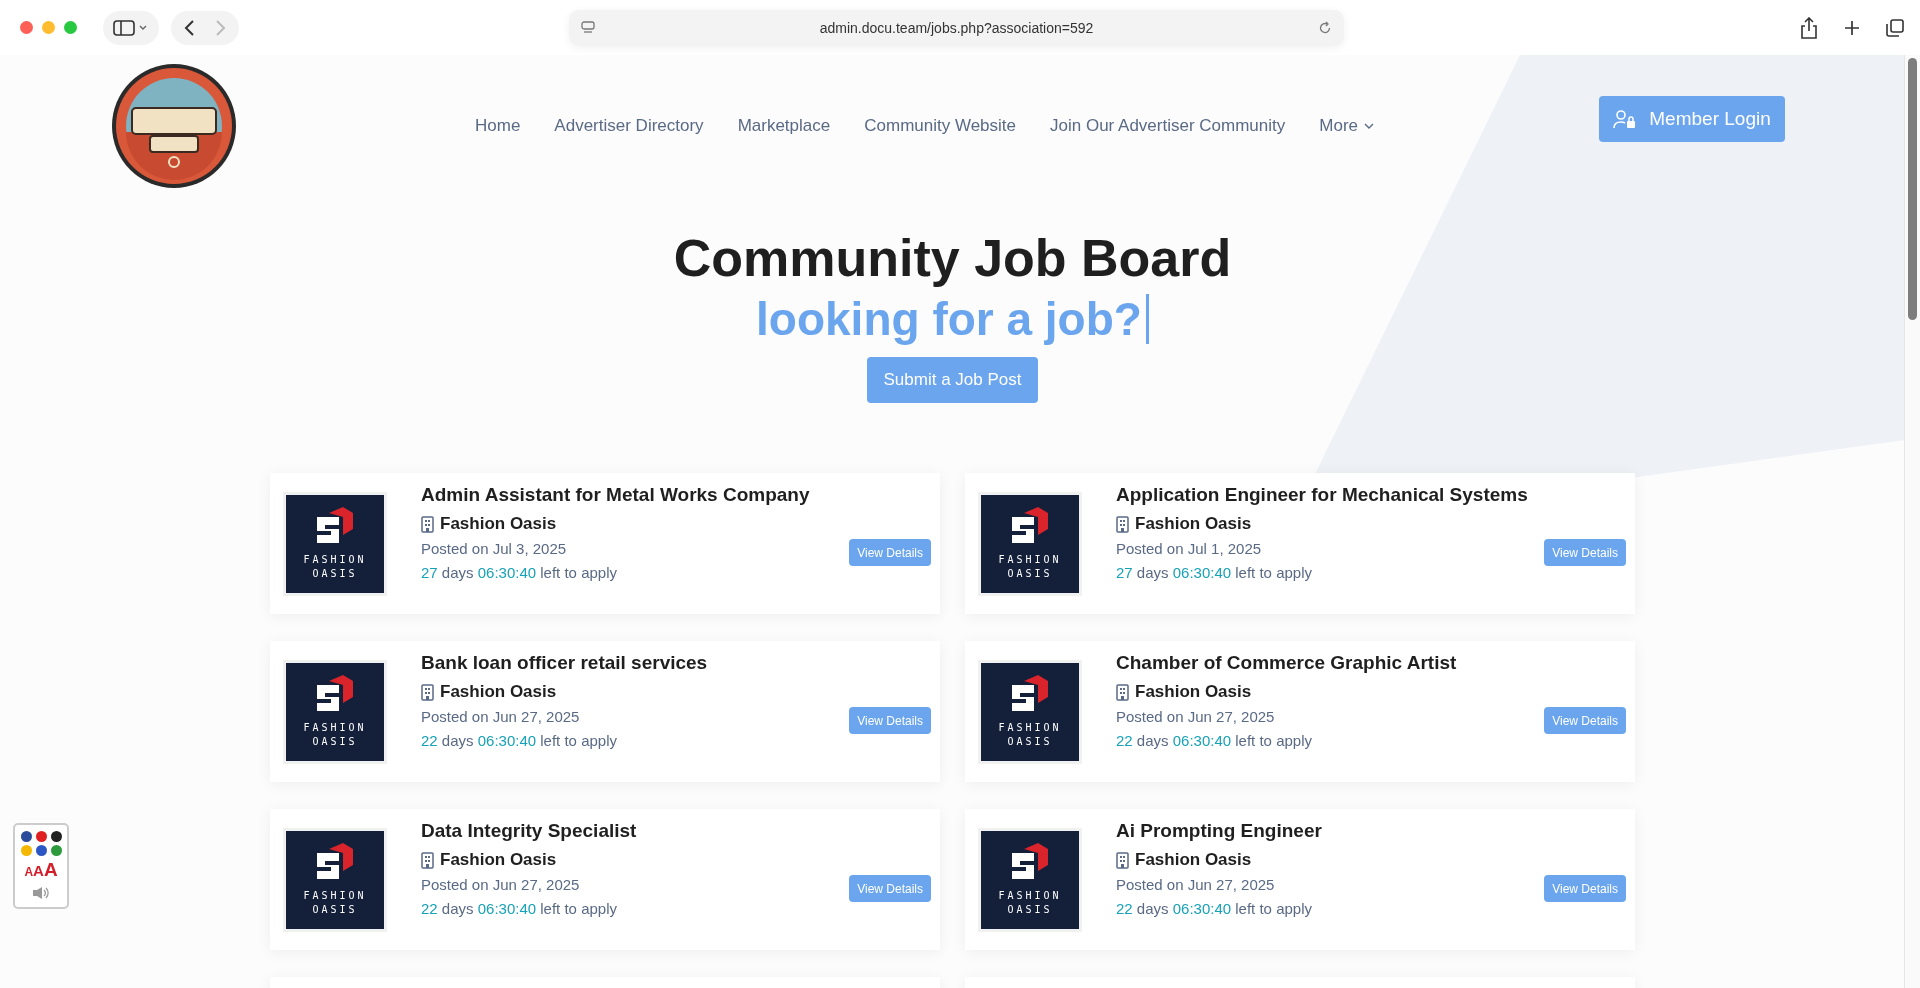 The height and width of the screenshot is (988, 1920). What do you see at coordinates (1189, 548) in the screenshot?
I see `posted-date: Posted on Jul 1, 2025` at bounding box center [1189, 548].